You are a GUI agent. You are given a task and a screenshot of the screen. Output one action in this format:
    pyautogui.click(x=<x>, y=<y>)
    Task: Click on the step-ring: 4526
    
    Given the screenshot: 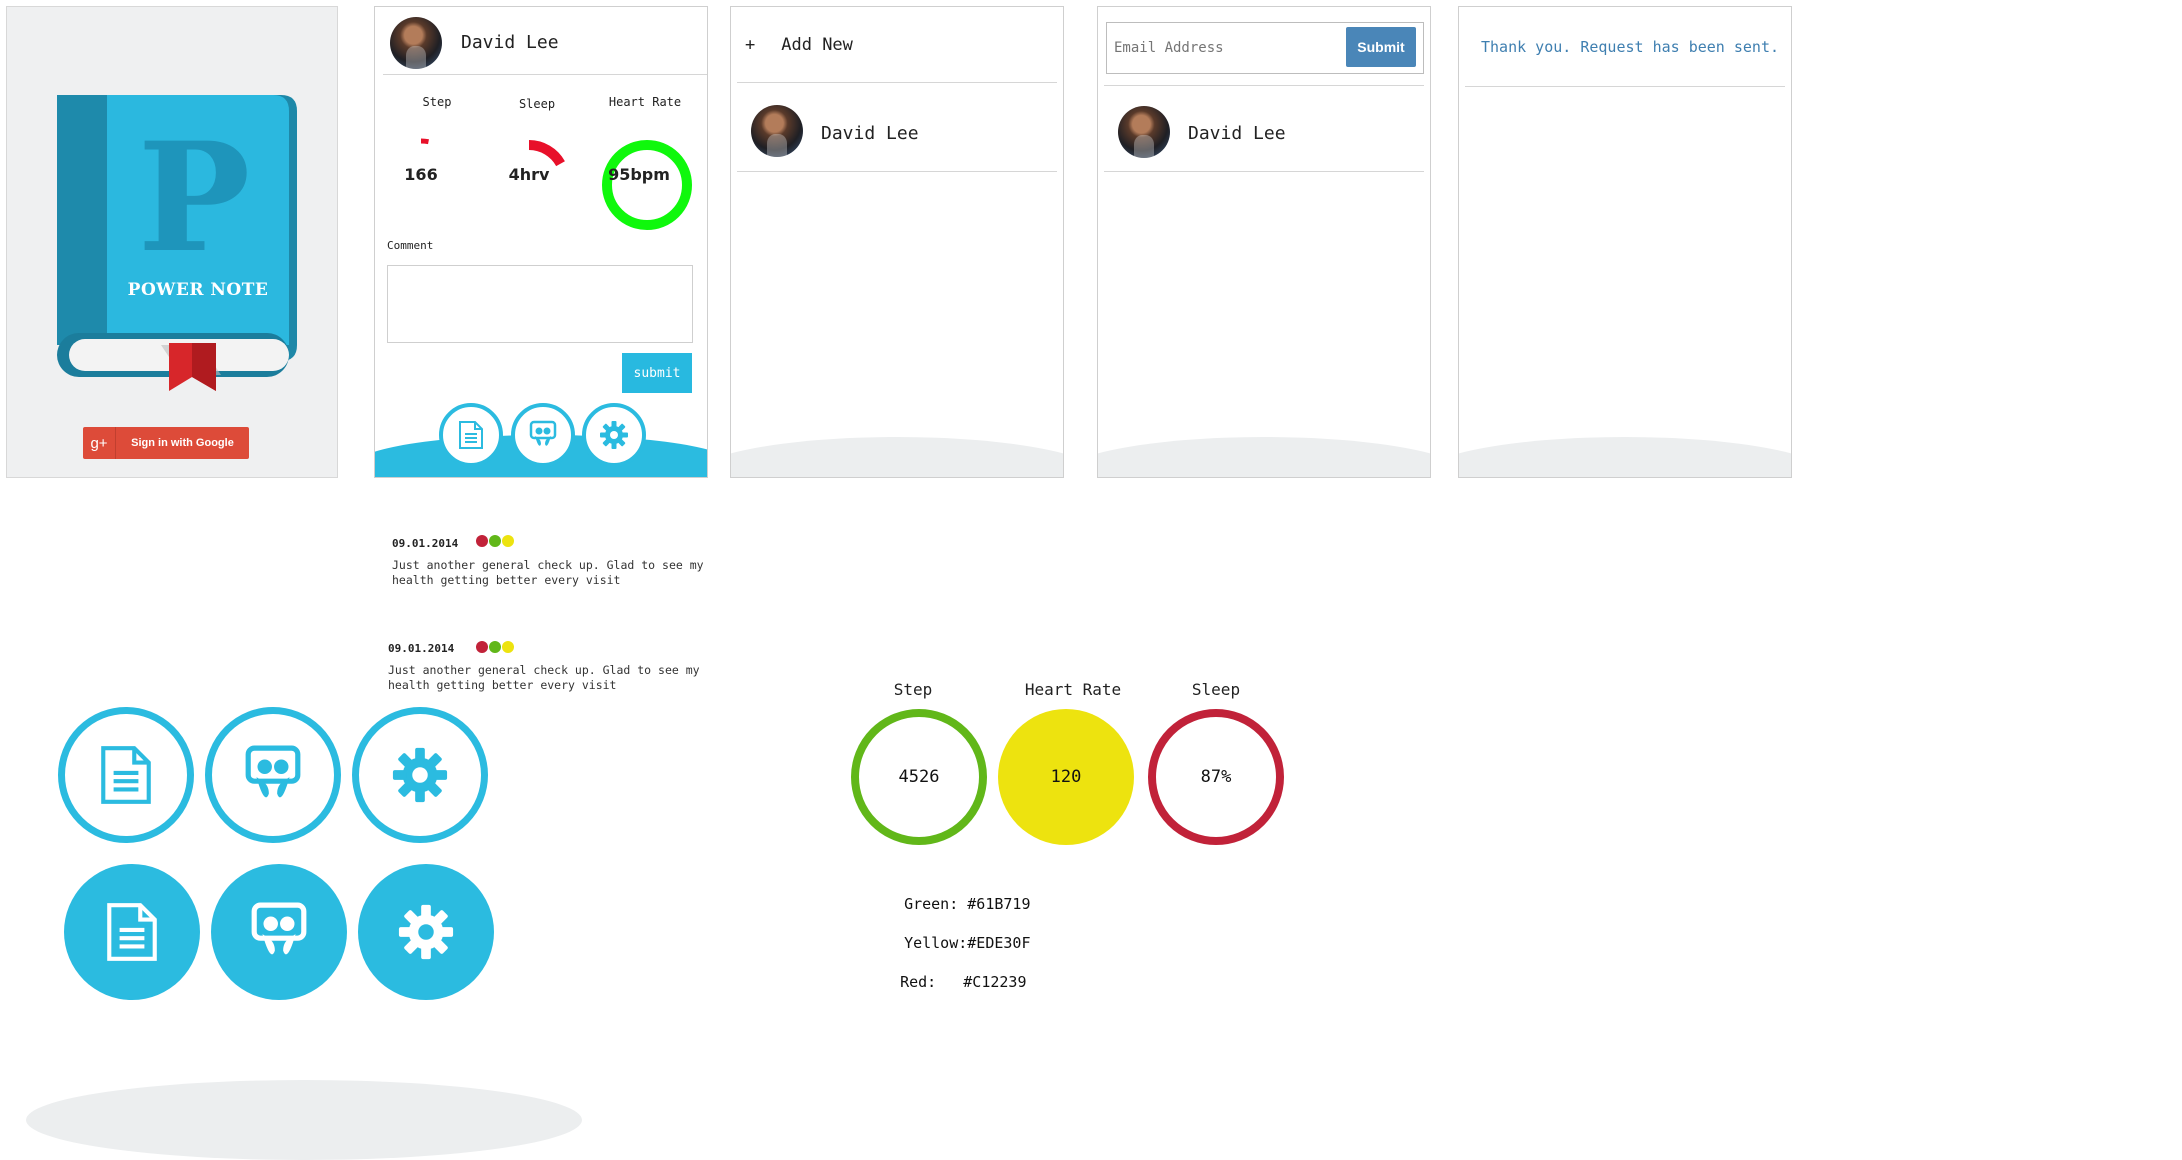 What is the action you would take?
    pyautogui.click(x=919, y=777)
    